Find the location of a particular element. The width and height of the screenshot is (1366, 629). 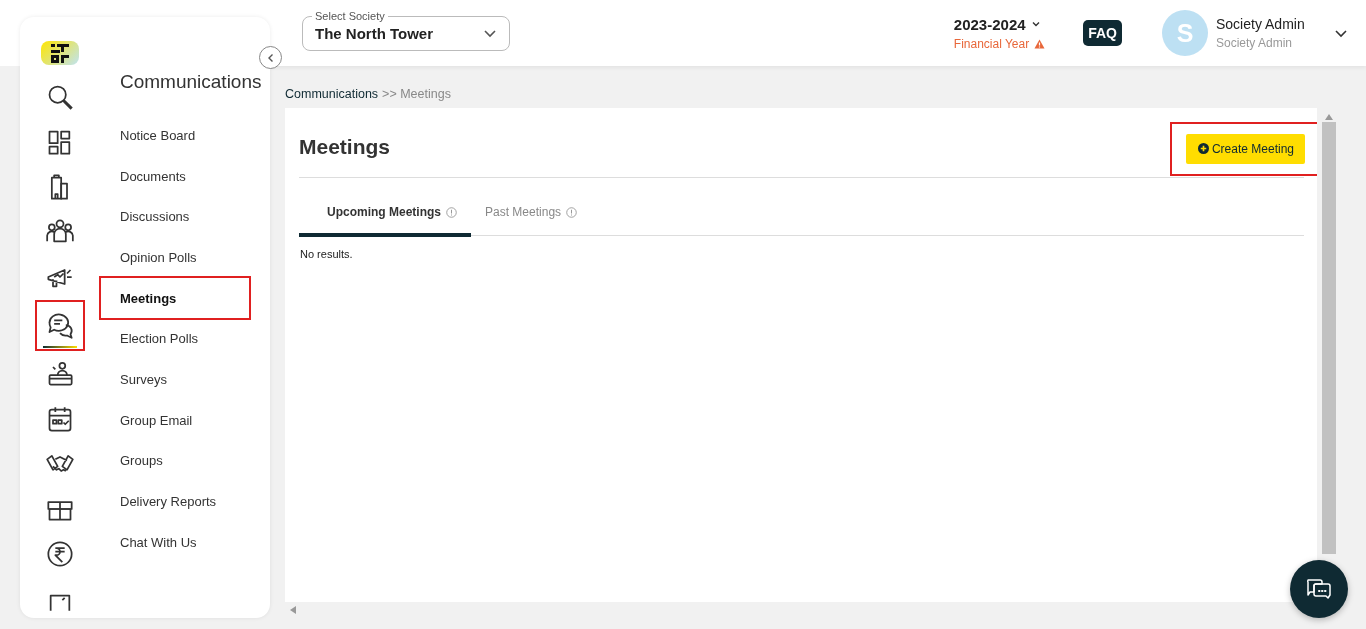

tab: Upcoming Meetings is located at coordinates (385, 215).